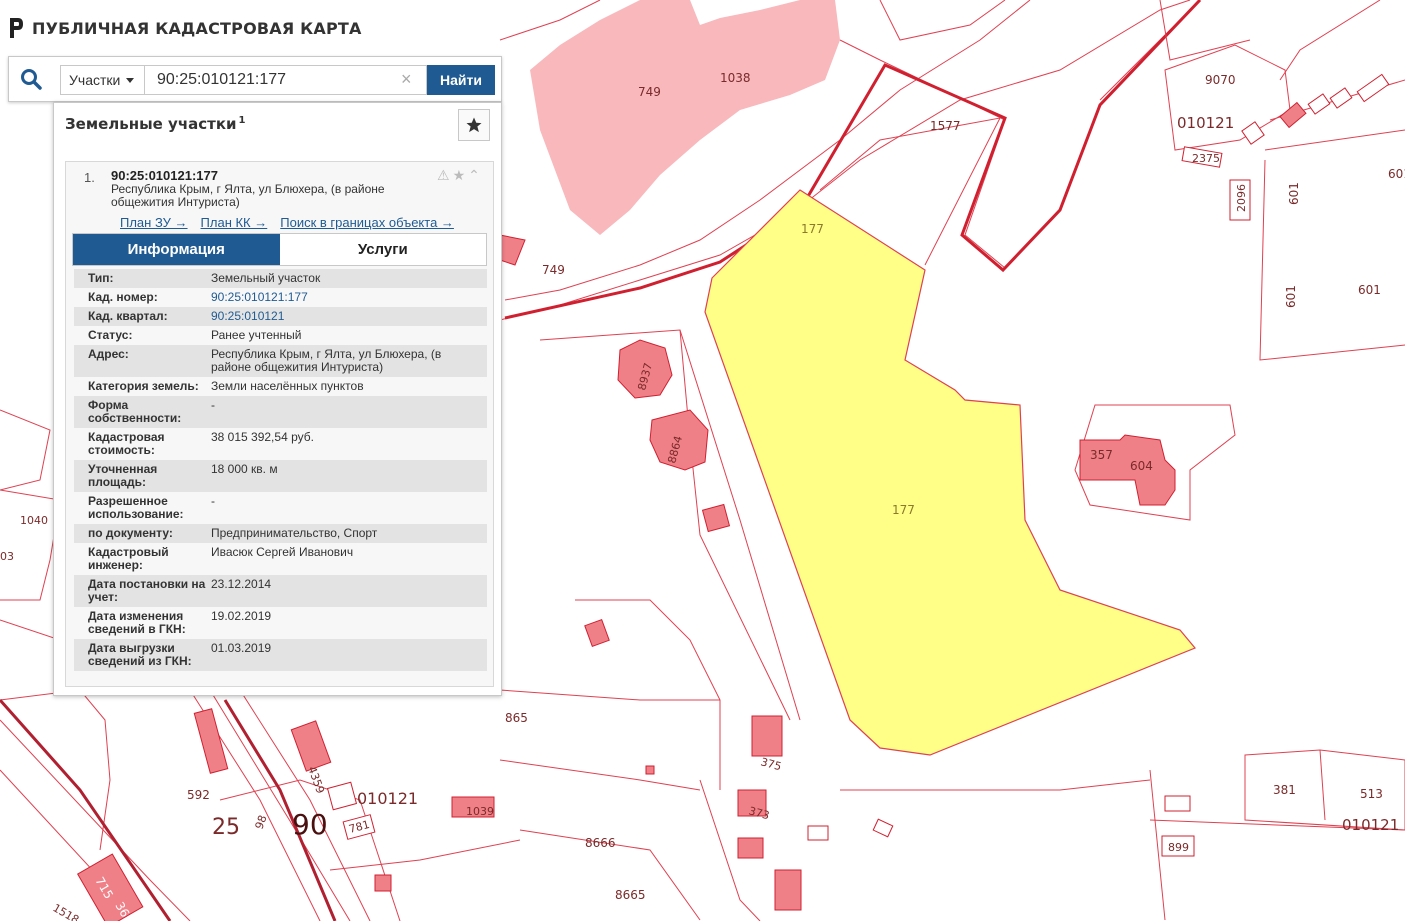  I want to click on find-button: Найти, so click(461, 80).